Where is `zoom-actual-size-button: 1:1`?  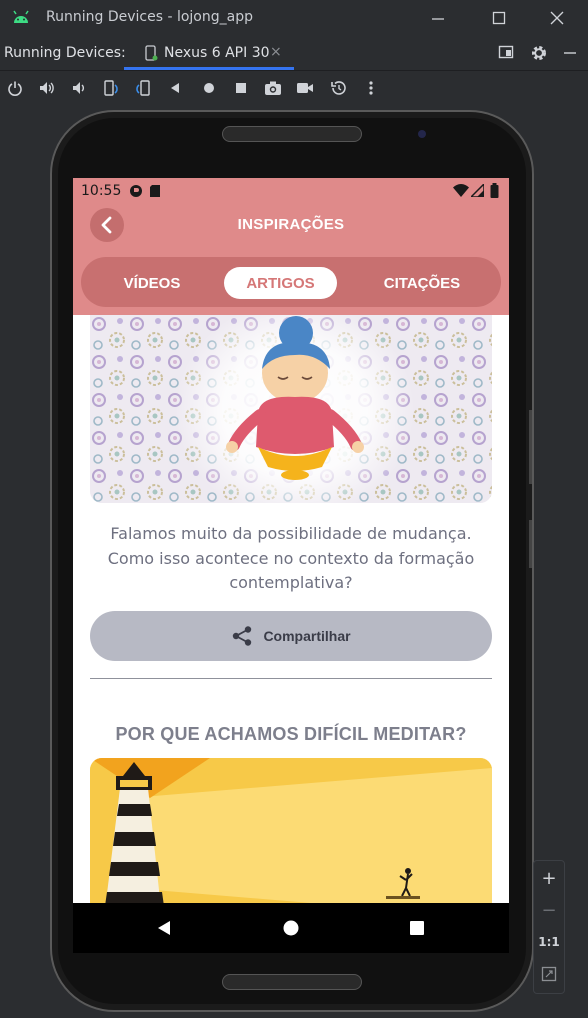
zoom-actual-size-button: 1:1 is located at coordinates (549, 942).